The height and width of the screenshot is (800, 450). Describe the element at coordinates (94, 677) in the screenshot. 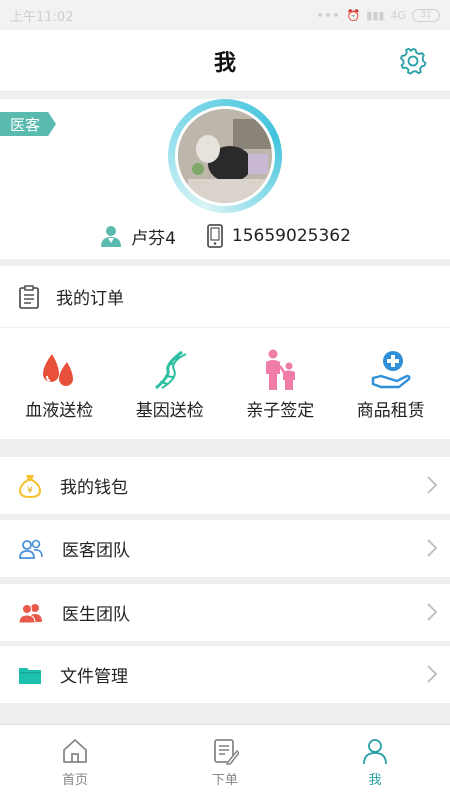

I see `menu-files-label: 文件管理` at that location.